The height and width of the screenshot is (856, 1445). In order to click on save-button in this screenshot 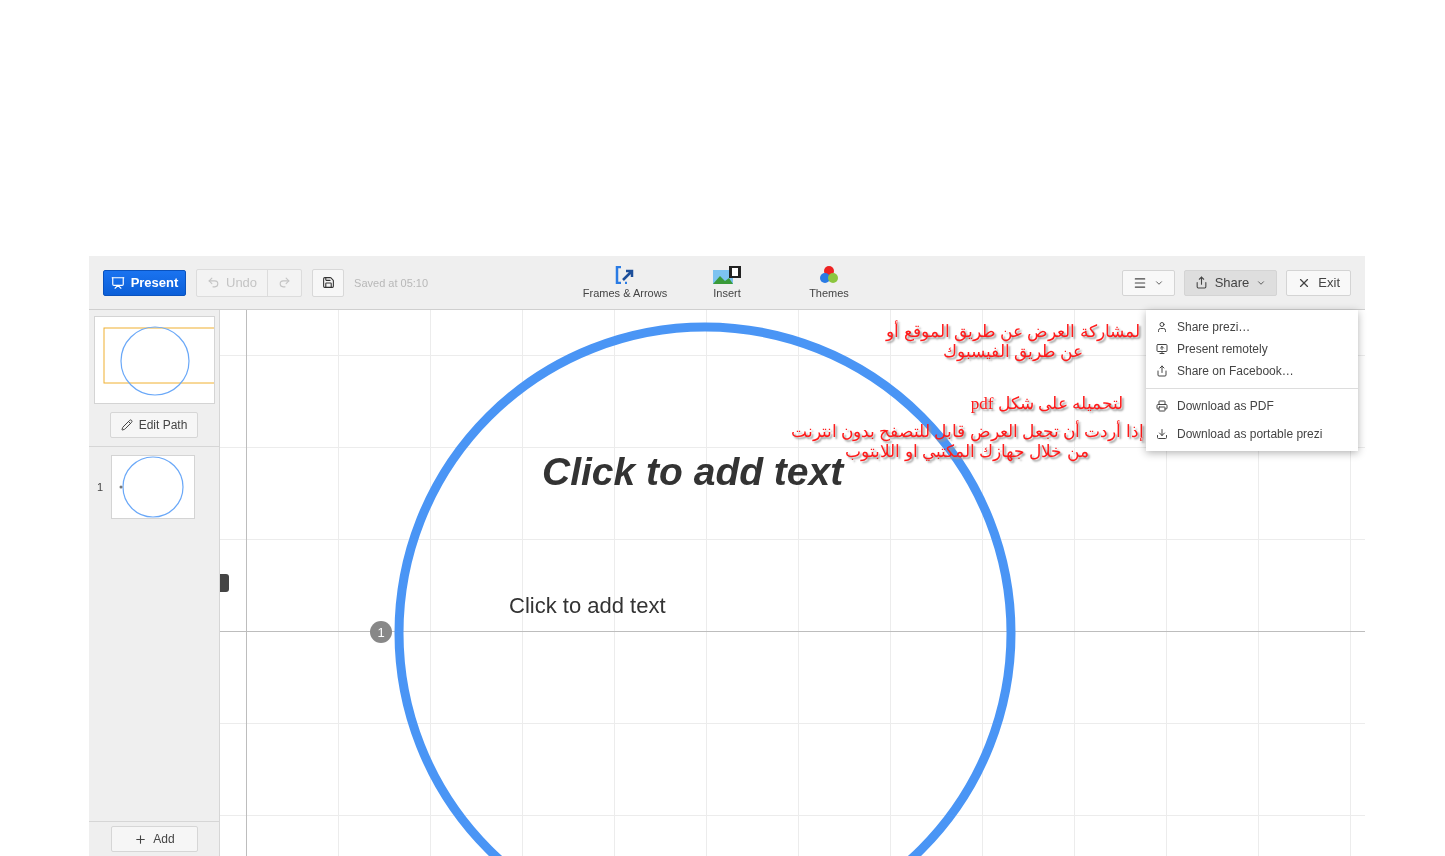, I will do `click(328, 282)`.